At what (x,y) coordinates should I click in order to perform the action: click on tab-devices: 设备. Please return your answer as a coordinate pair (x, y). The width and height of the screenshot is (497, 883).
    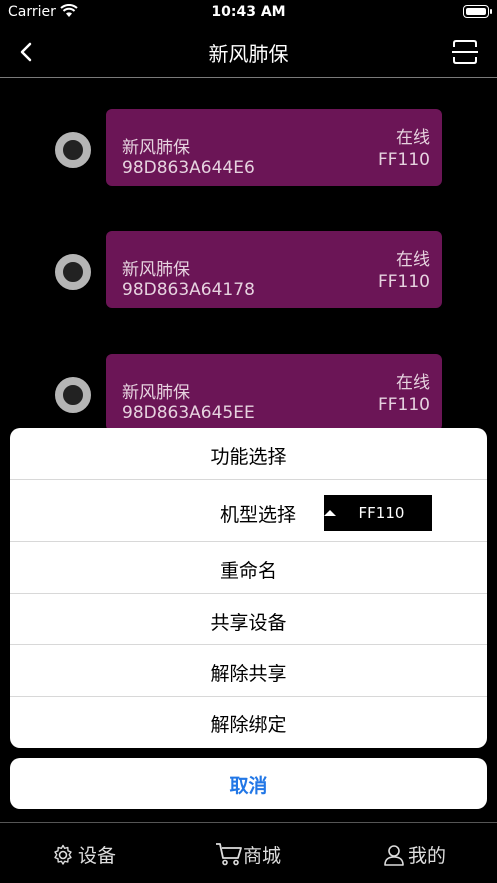
    Looking at the image, I should click on (84, 854).